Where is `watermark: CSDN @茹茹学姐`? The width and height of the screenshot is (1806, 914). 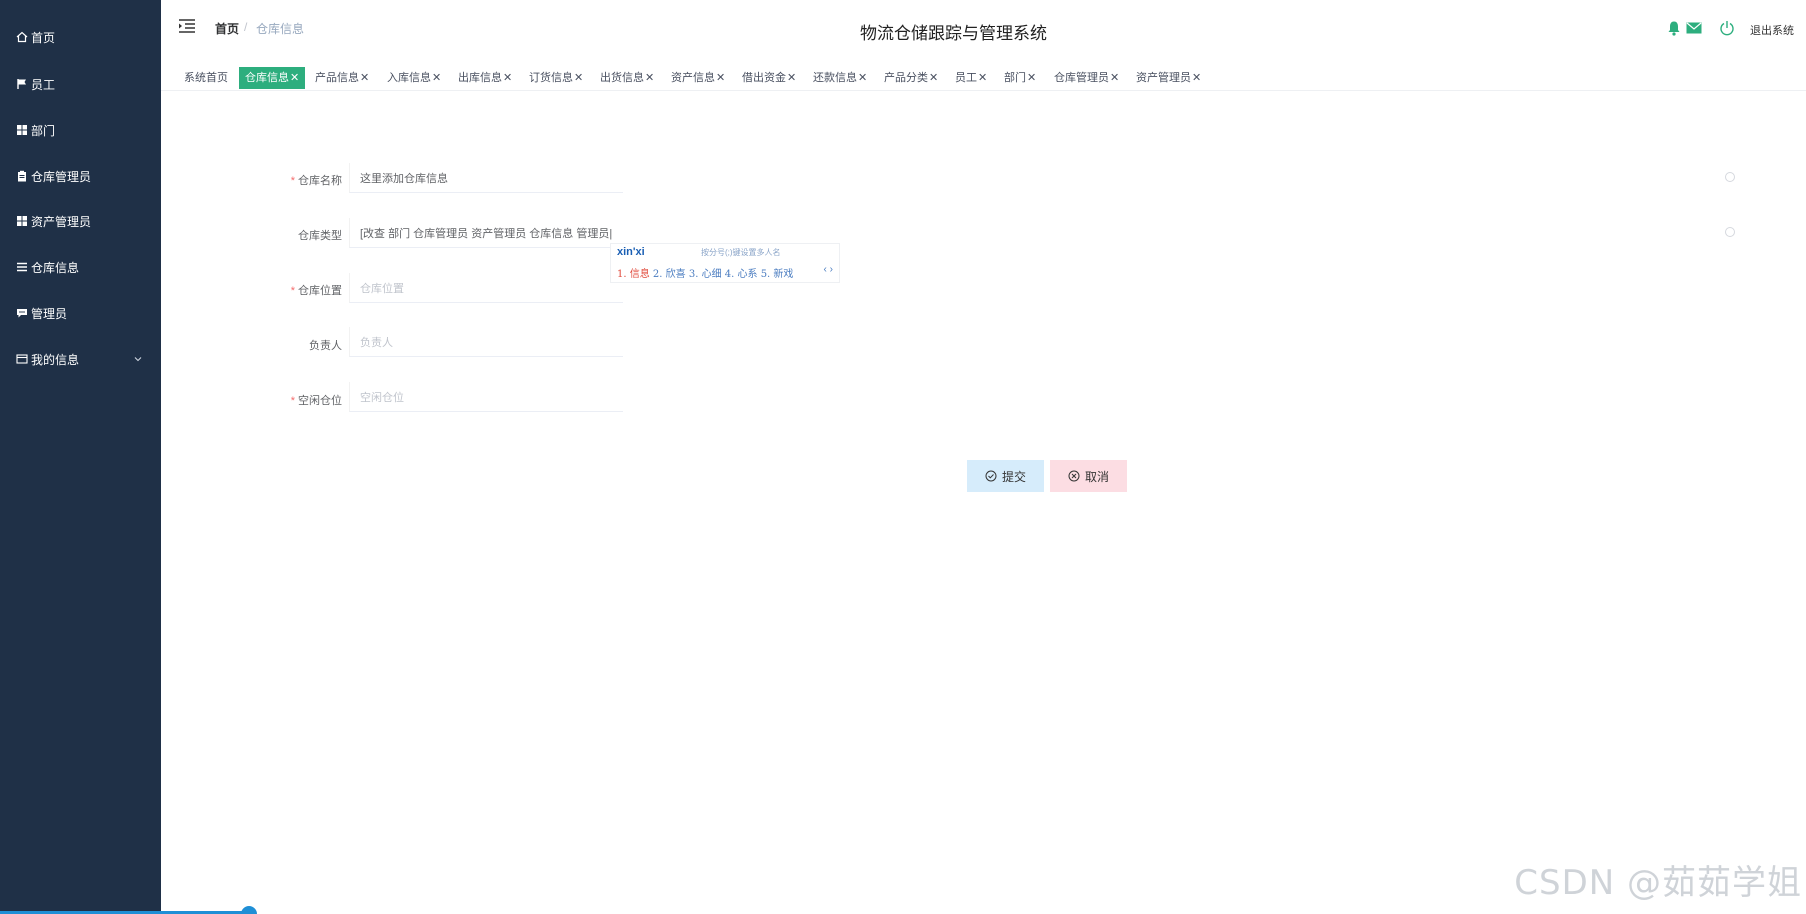 watermark: CSDN @茹茹学姐 is located at coordinates (1658, 883).